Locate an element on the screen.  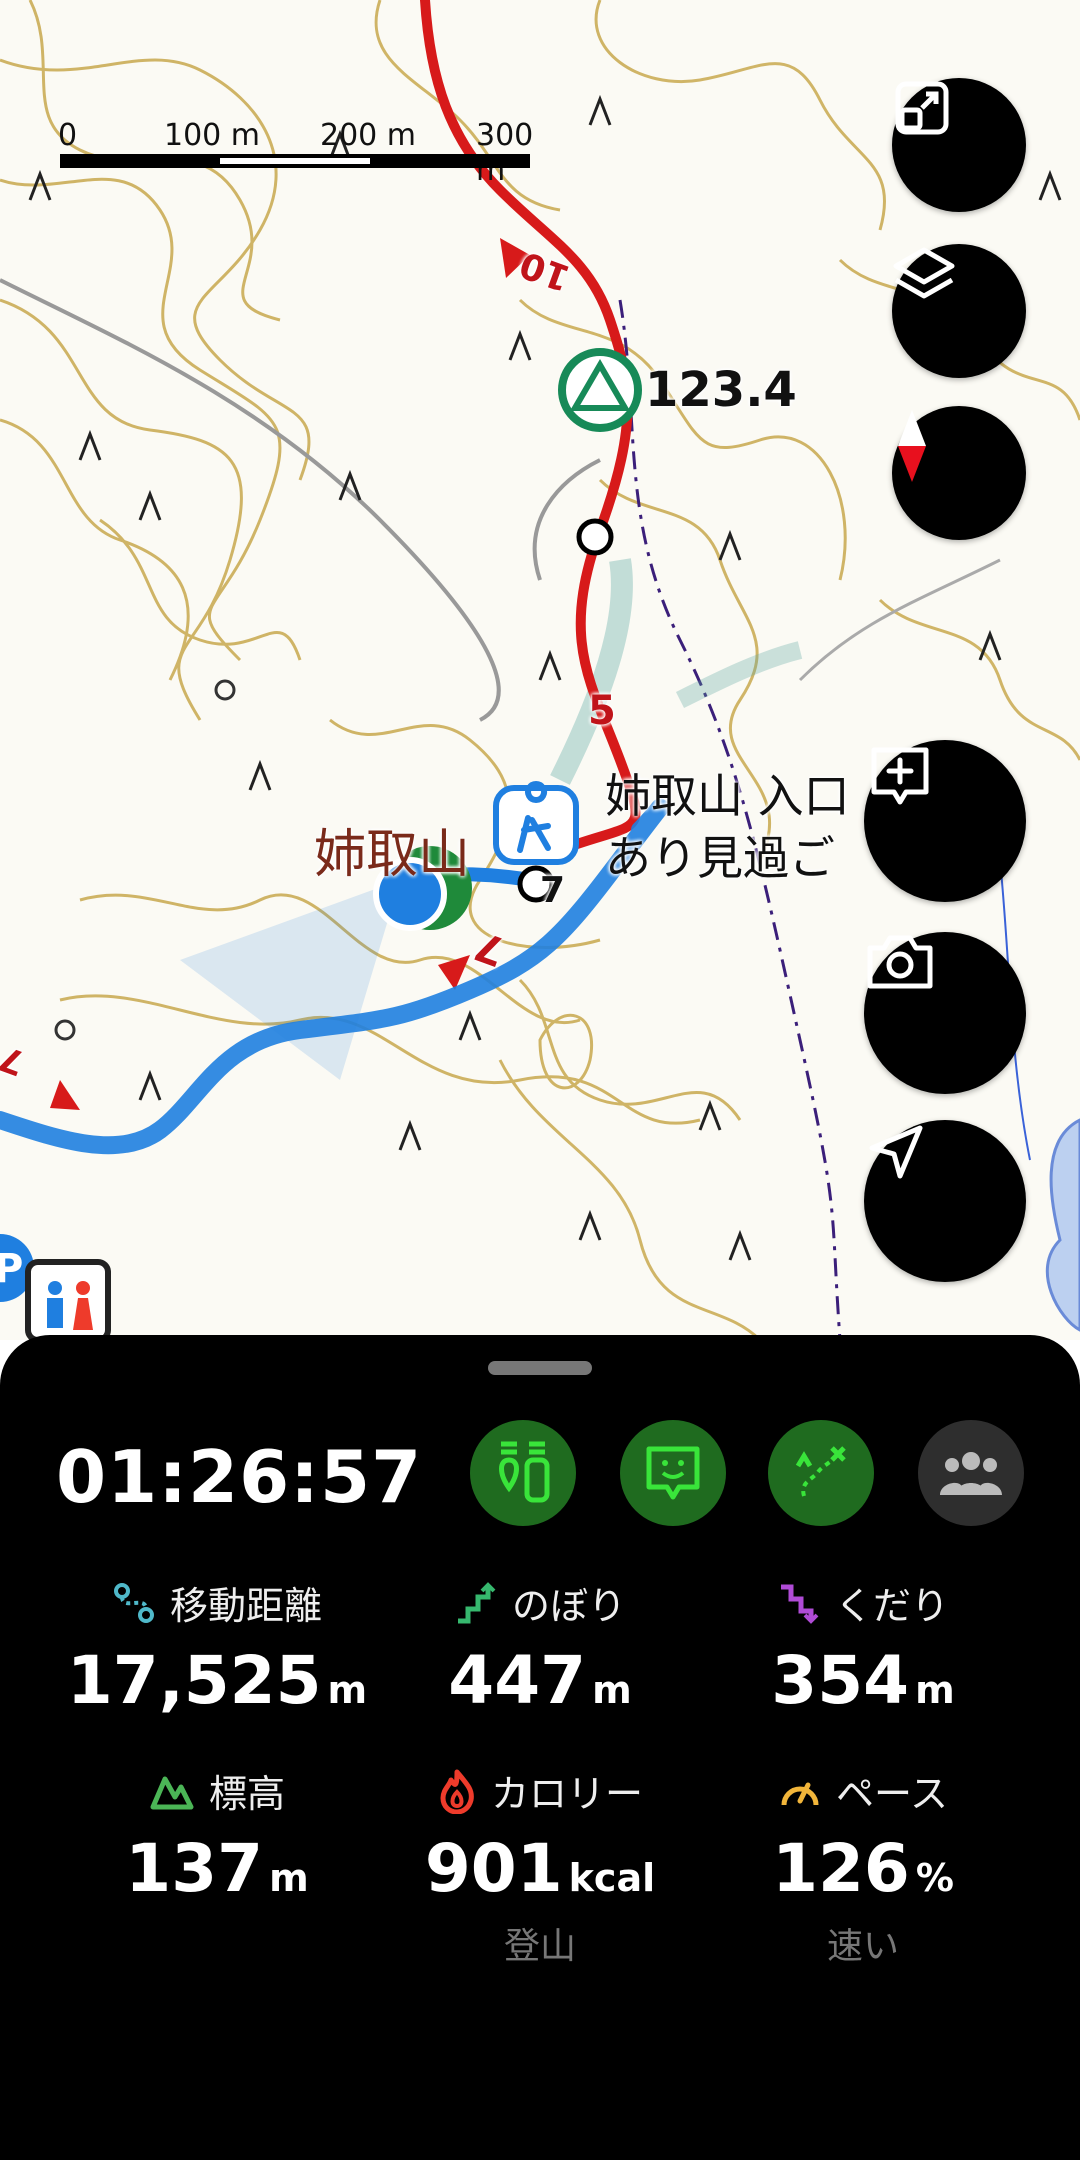
gear-list-icon is located at coordinates (524, 1472).